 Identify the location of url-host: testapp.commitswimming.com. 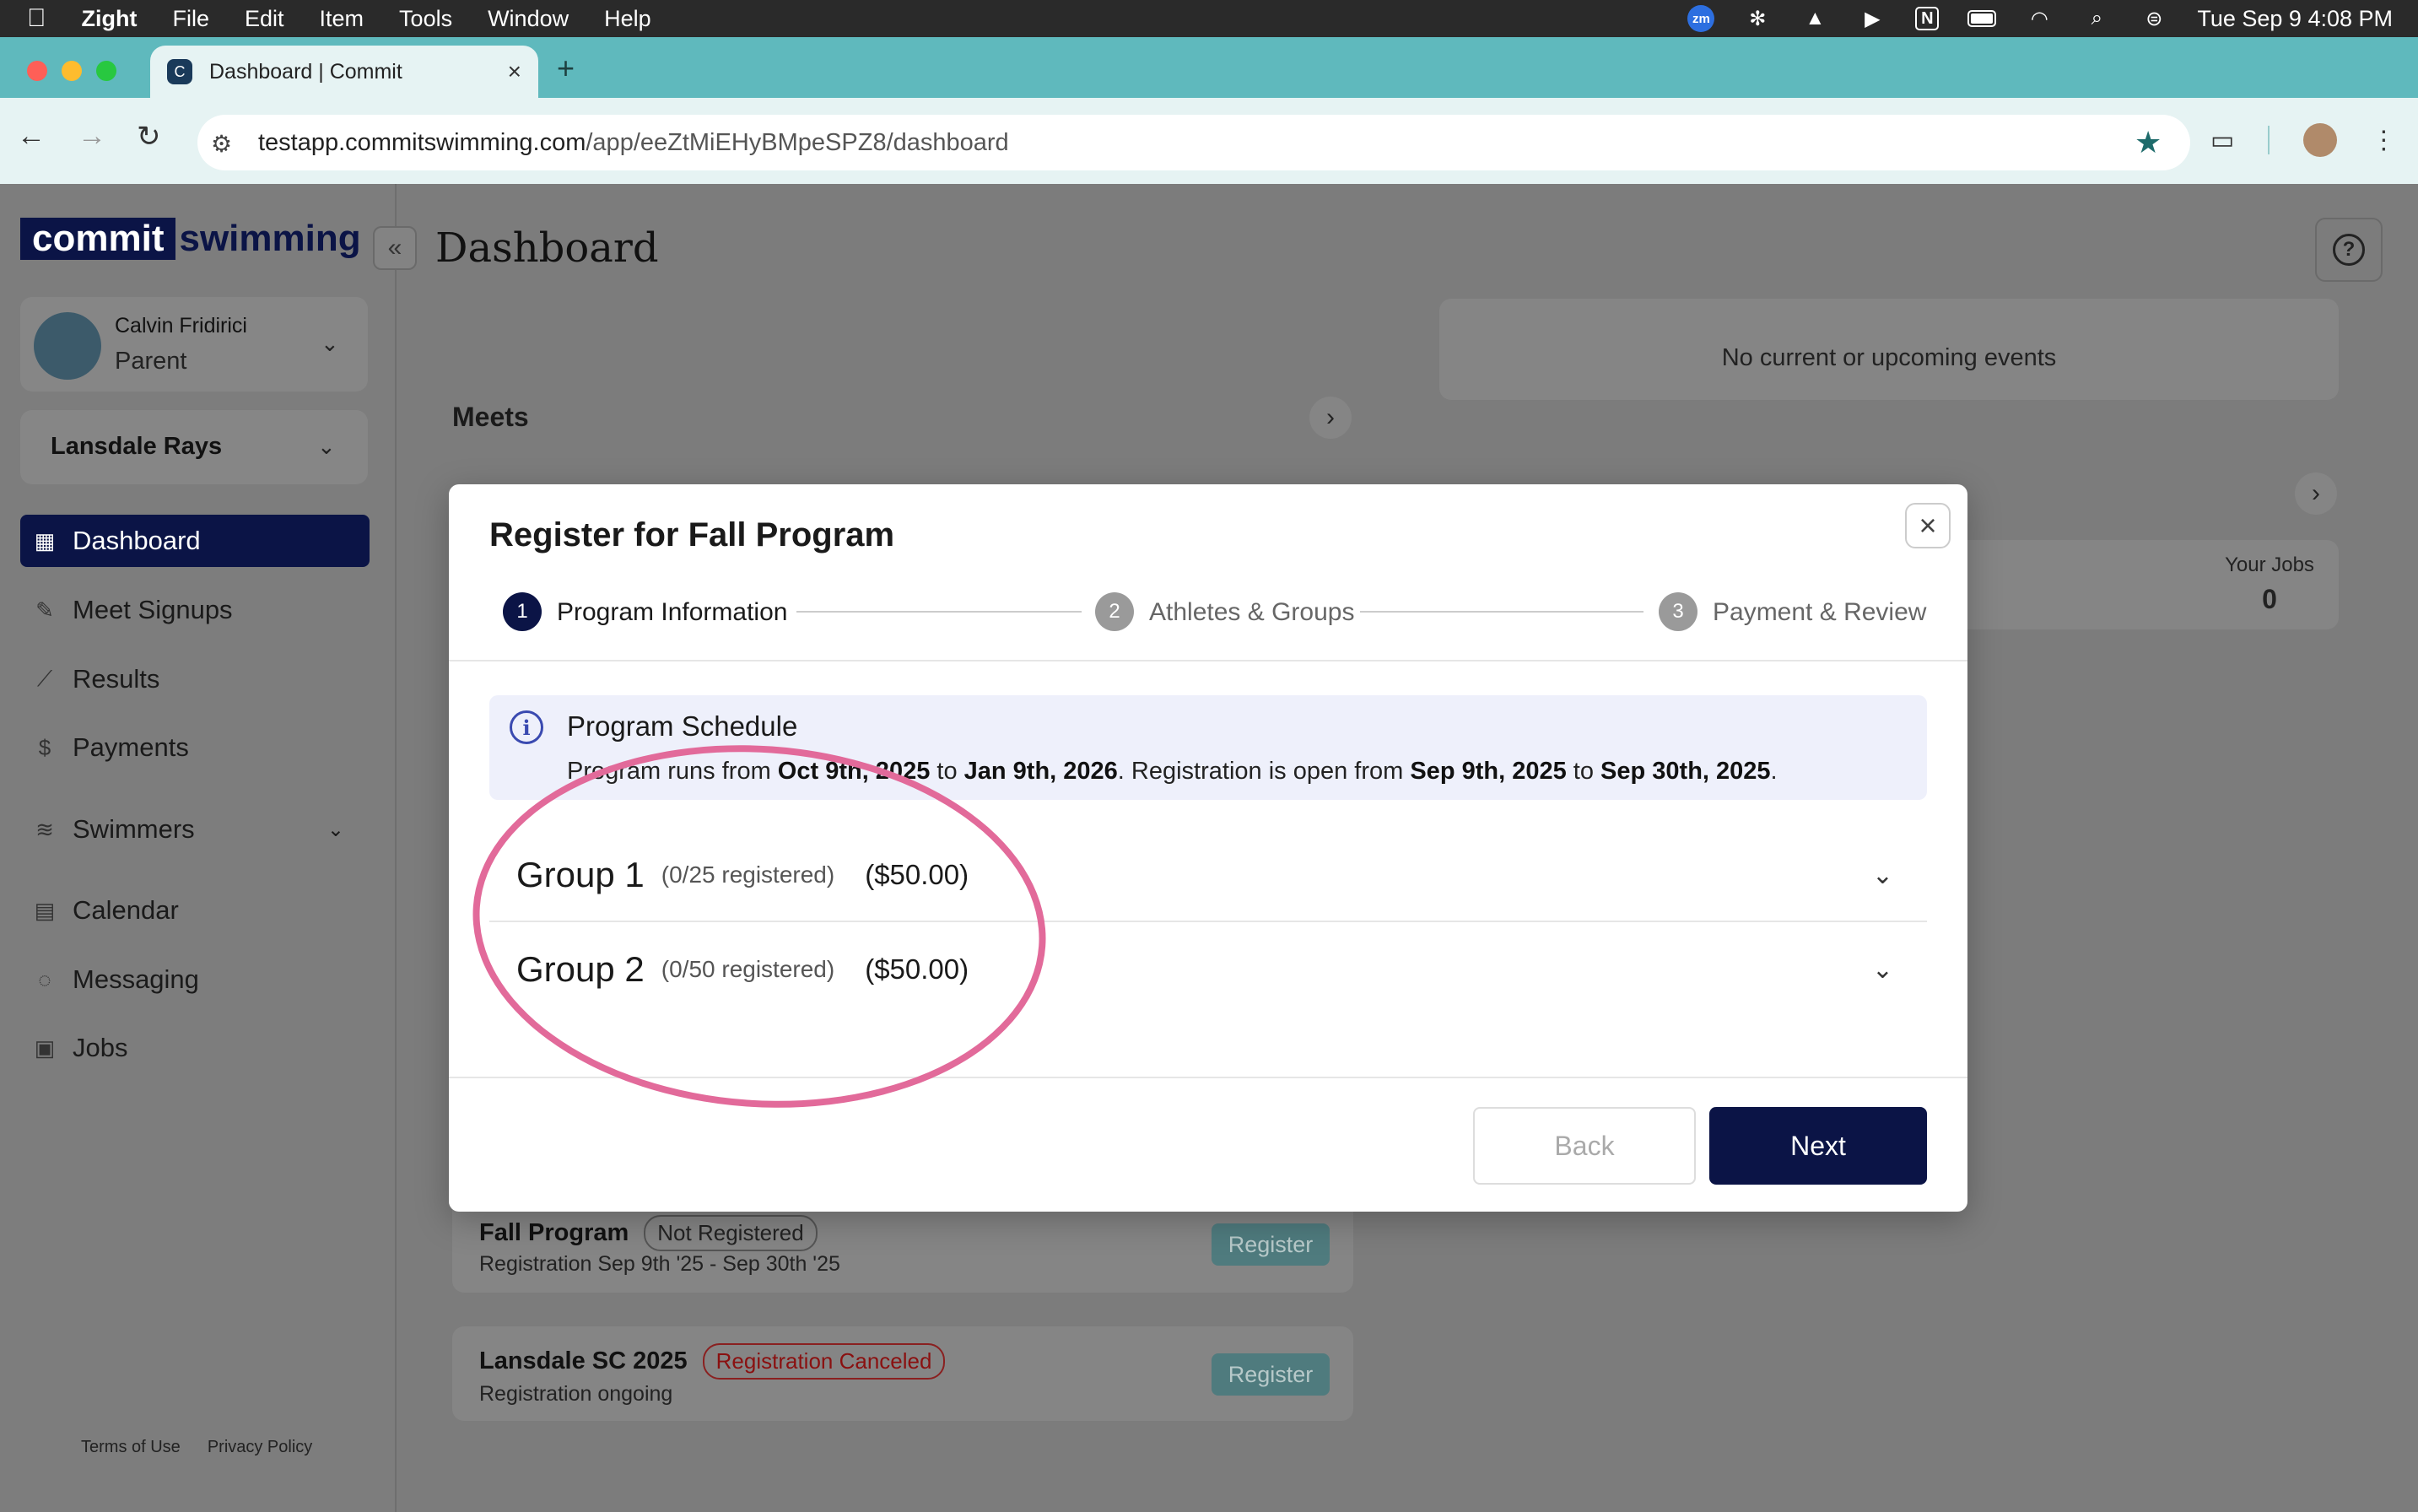
(422, 142).